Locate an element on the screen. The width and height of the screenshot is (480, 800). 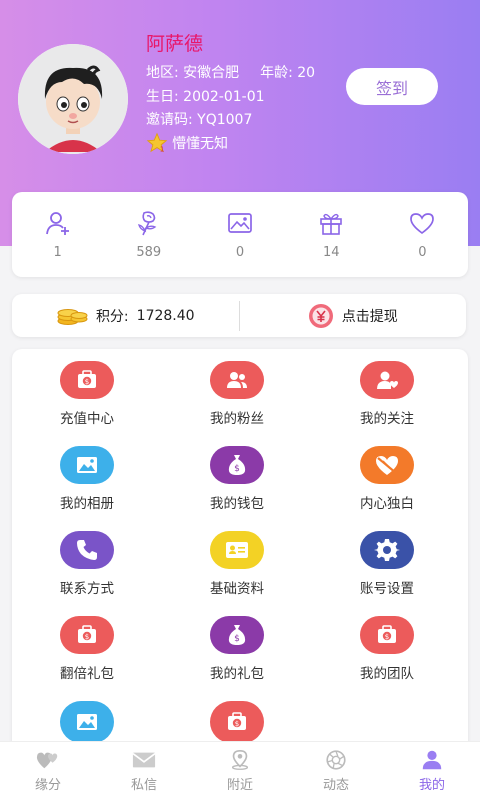
menu-item: $ 我的钱包 is located at coordinates (237, 479).